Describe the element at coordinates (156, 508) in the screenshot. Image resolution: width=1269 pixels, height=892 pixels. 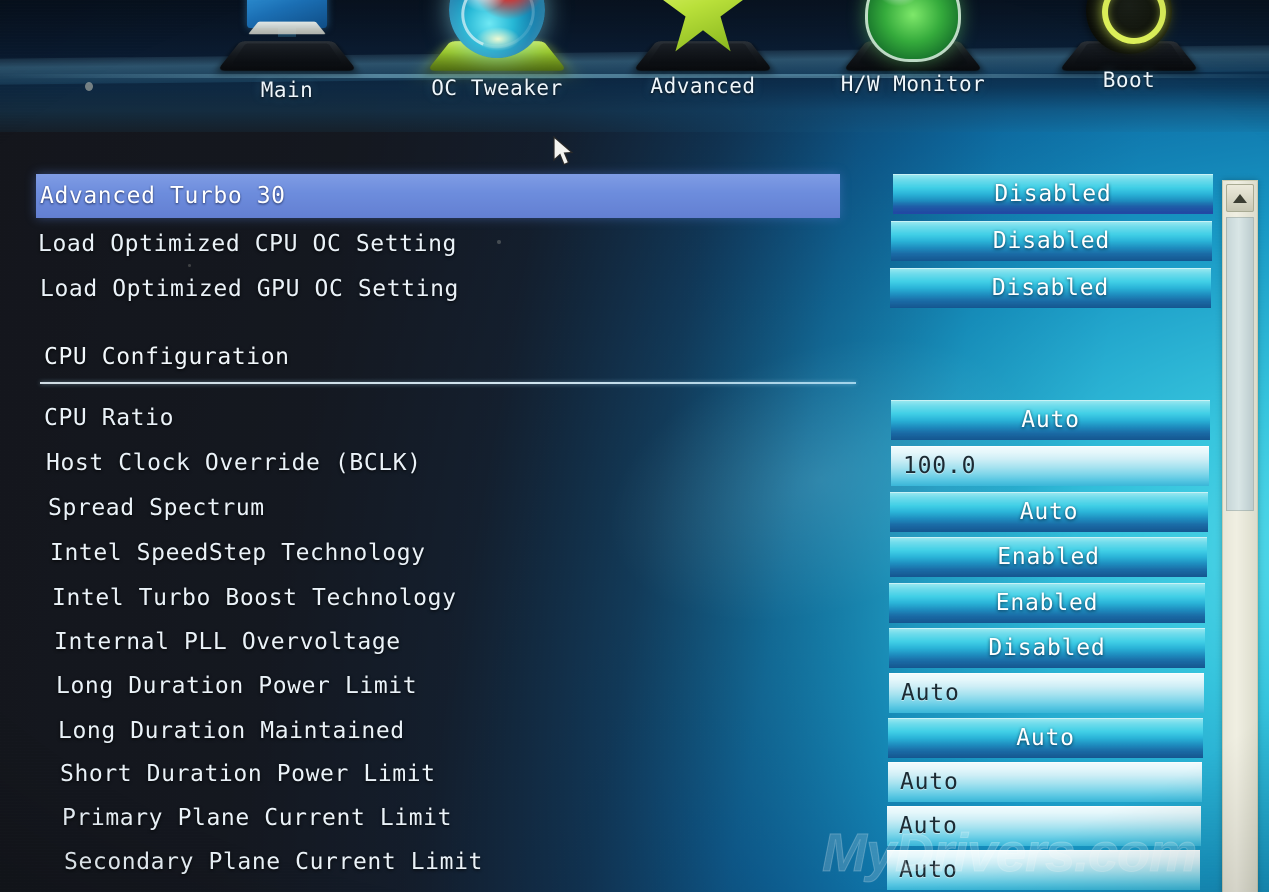
I see `setting-label-spread-spectrum: Spread Spectrum` at that location.